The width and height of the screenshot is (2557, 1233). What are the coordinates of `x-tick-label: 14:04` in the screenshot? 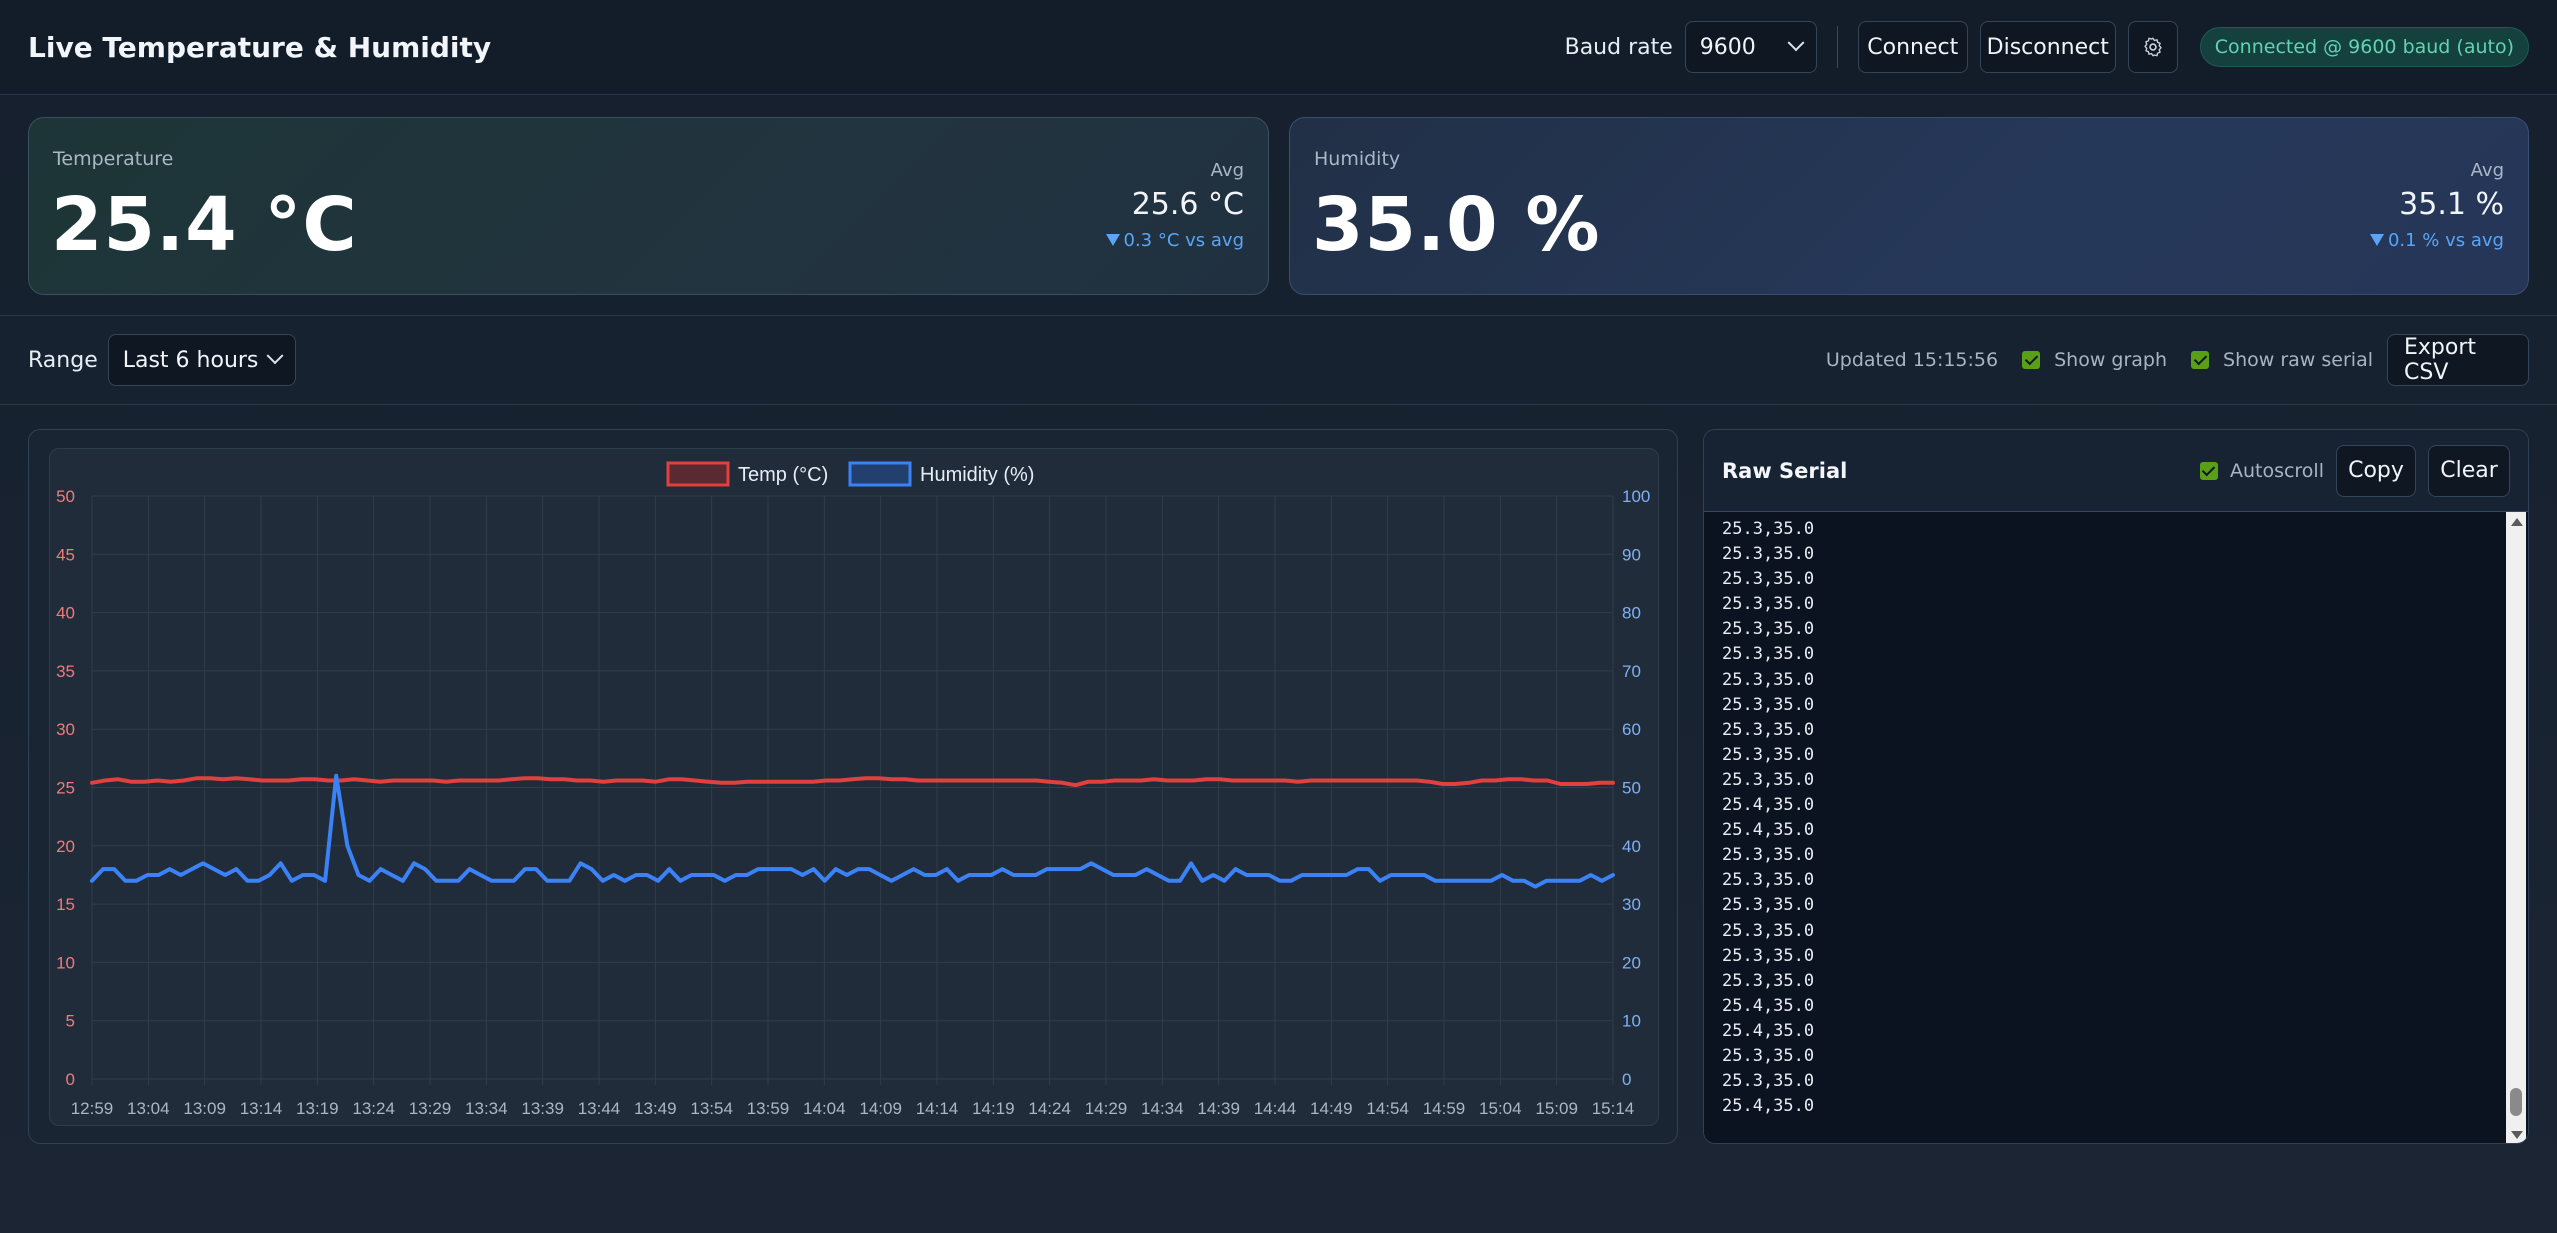 It's located at (824, 1108).